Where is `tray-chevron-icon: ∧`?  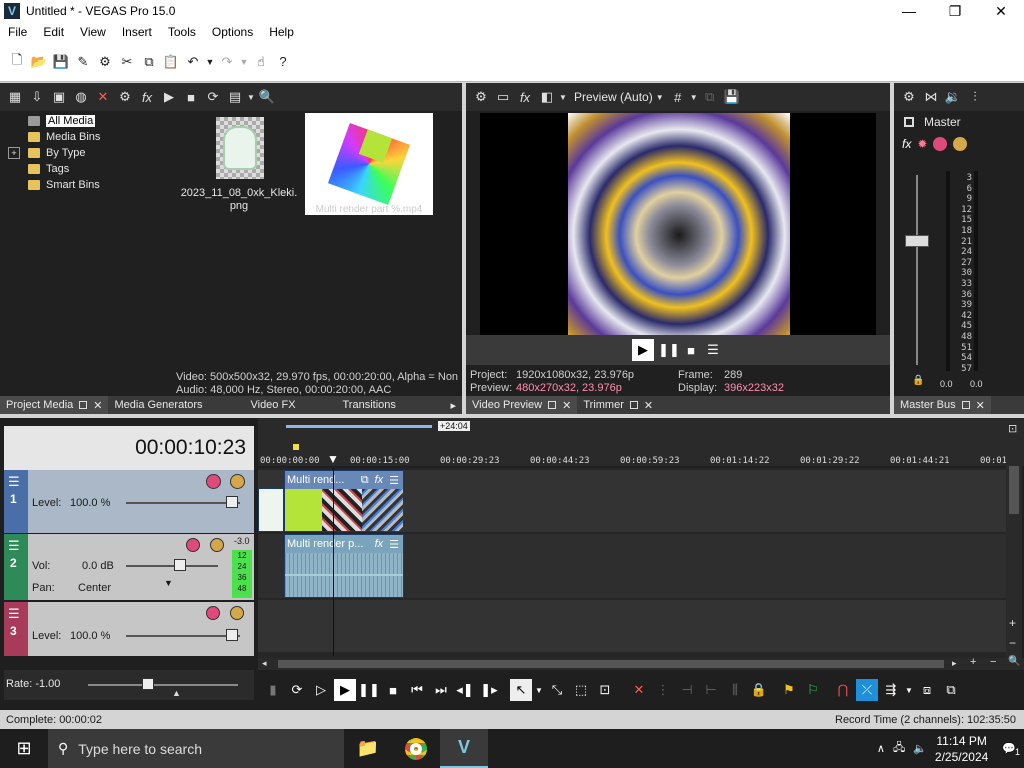
tray-chevron-icon: ∧ is located at coordinates (881, 748).